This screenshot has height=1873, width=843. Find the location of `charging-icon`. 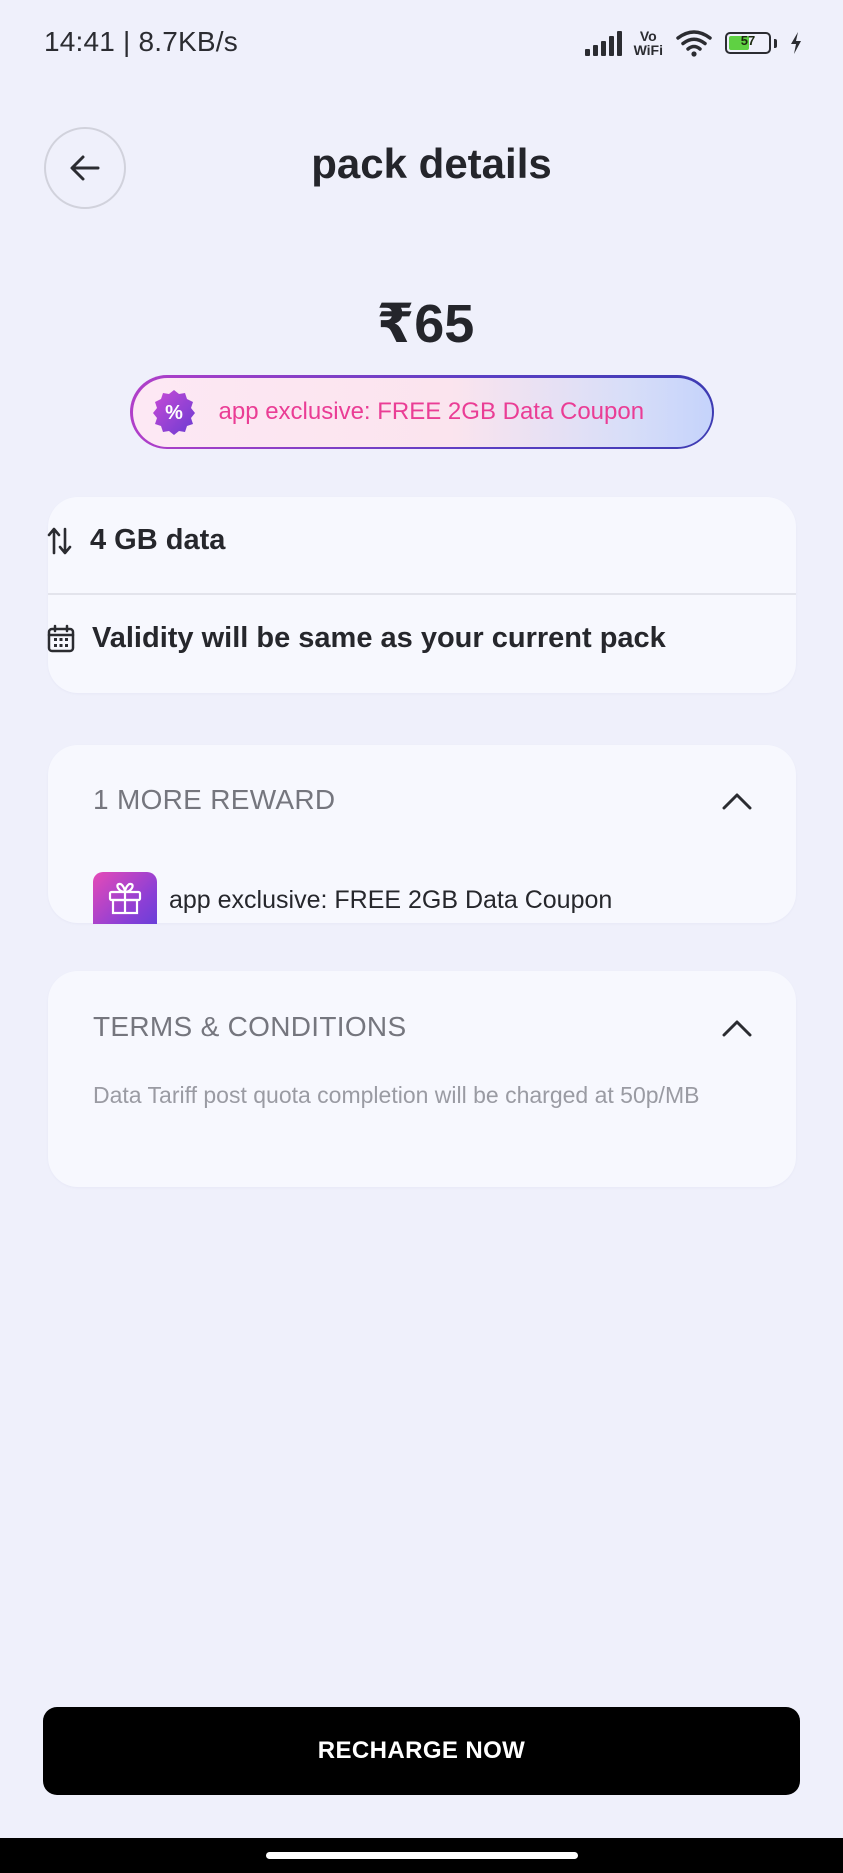

charging-icon is located at coordinates (796, 43).